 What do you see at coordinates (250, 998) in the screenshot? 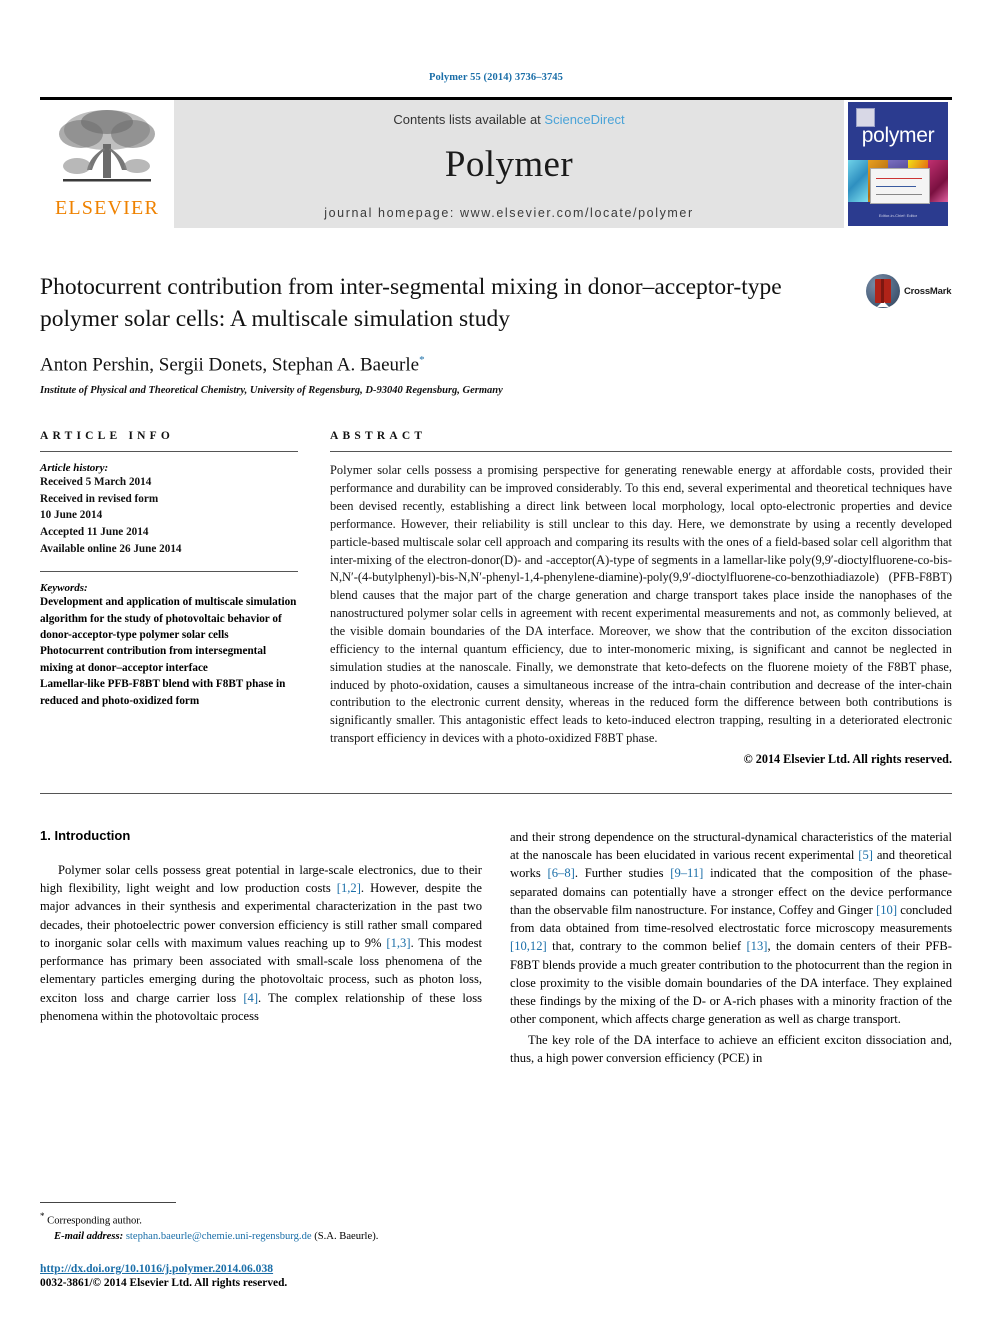
I see `citation-ref: [4]` at bounding box center [250, 998].